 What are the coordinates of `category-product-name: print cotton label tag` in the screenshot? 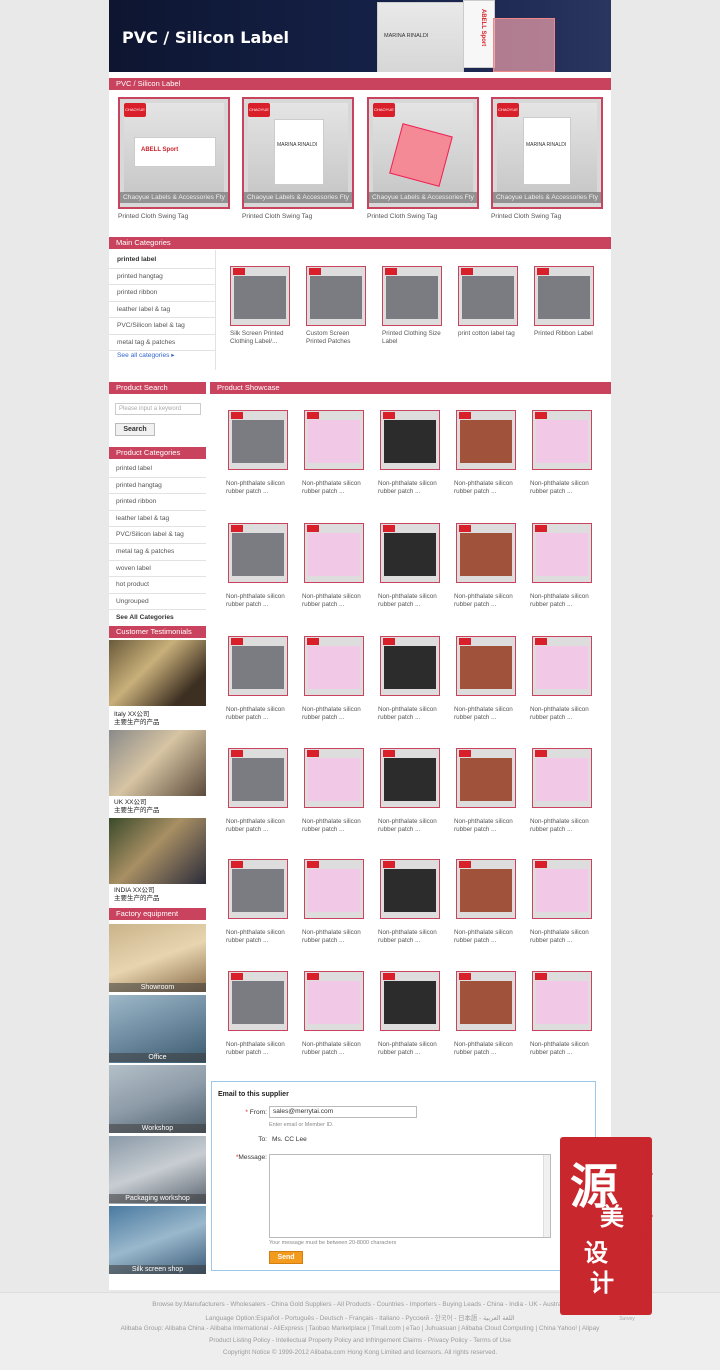 It's located at (489, 334).